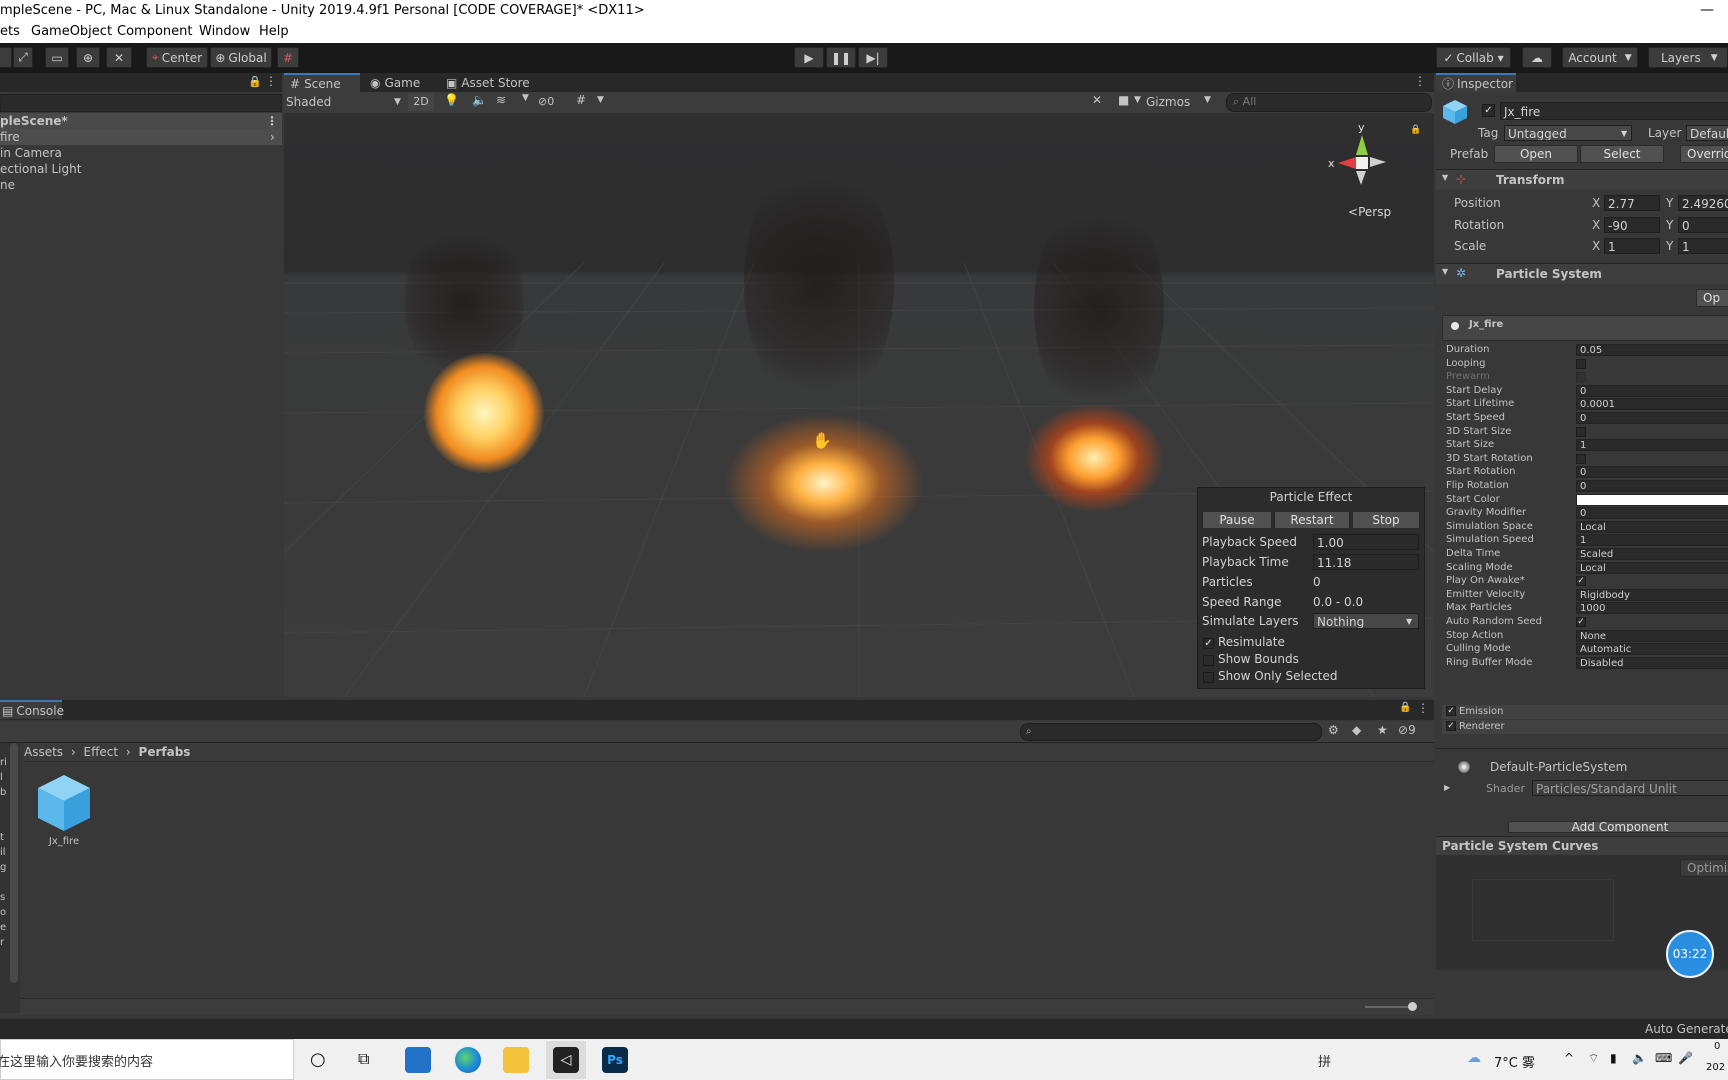 This screenshot has height=1080, width=1728. What do you see at coordinates (1369, 212) in the screenshot?
I see `projection-toggle: <Persp` at bounding box center [1369, 212].